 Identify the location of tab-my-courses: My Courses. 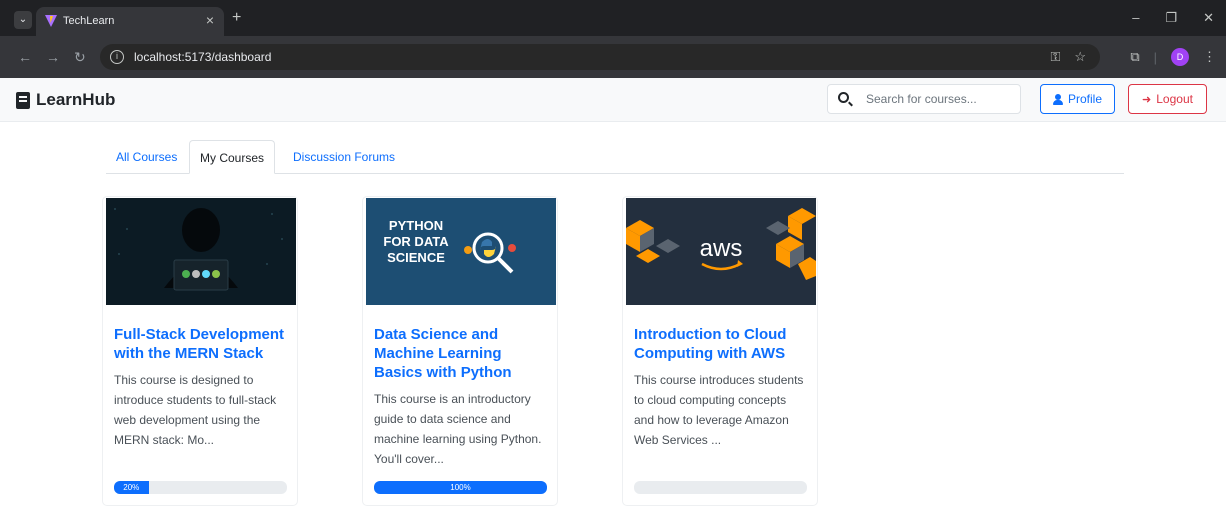
(232, 157).